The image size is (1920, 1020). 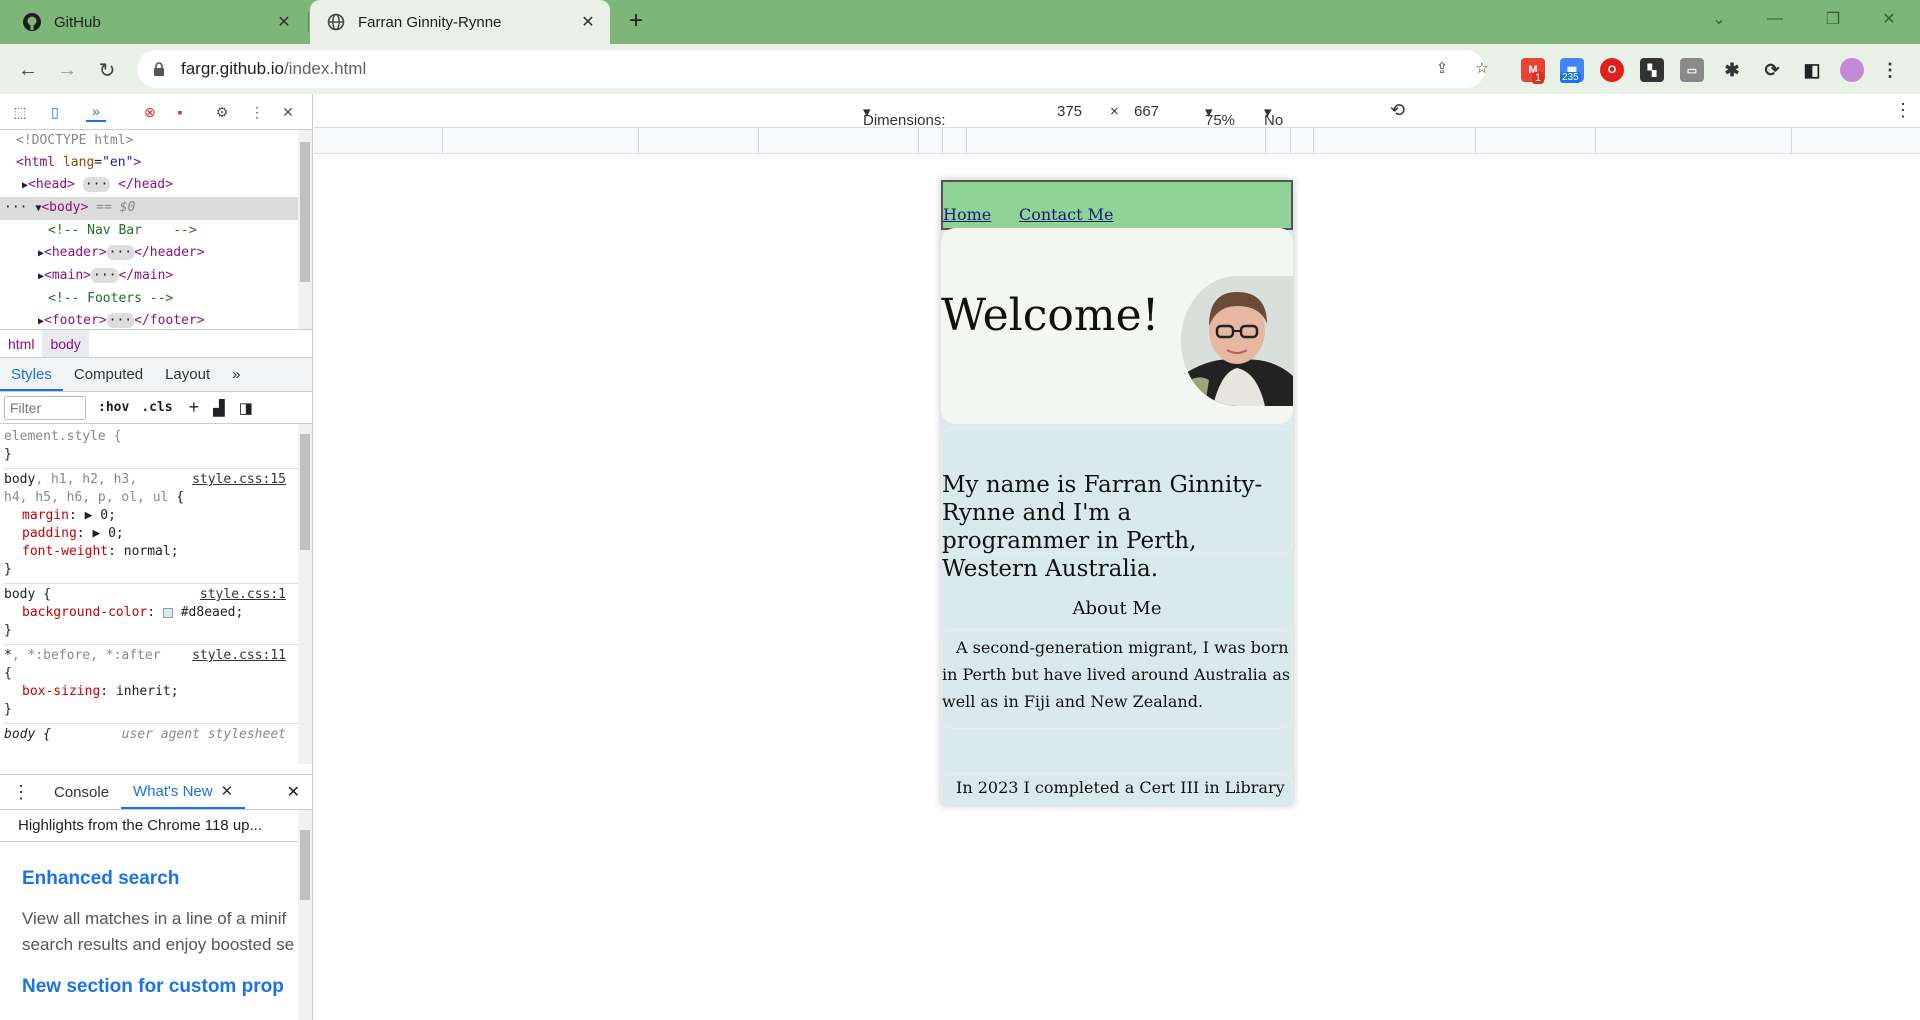 What do you see at coordinates (150, 112) in the screenshot?
I see `error-count-icon: ⊗` at bounding box center [150, 112].